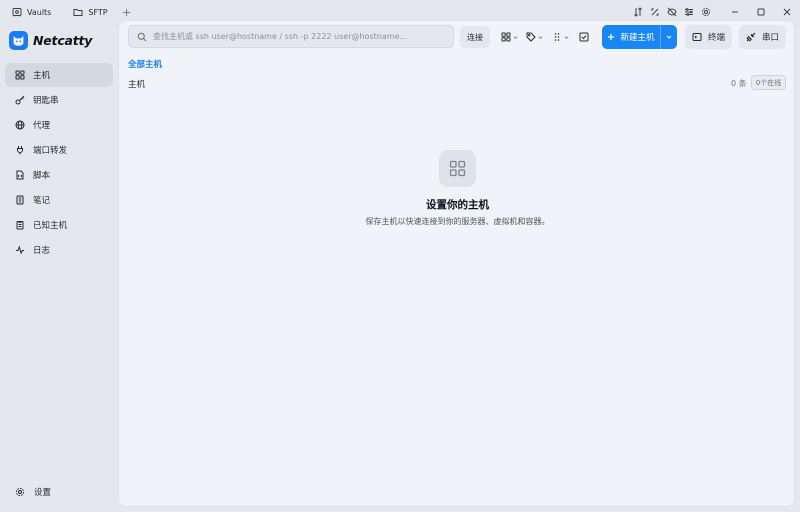  I want to click on new-host-main: 新建主机, so click(631, 37).